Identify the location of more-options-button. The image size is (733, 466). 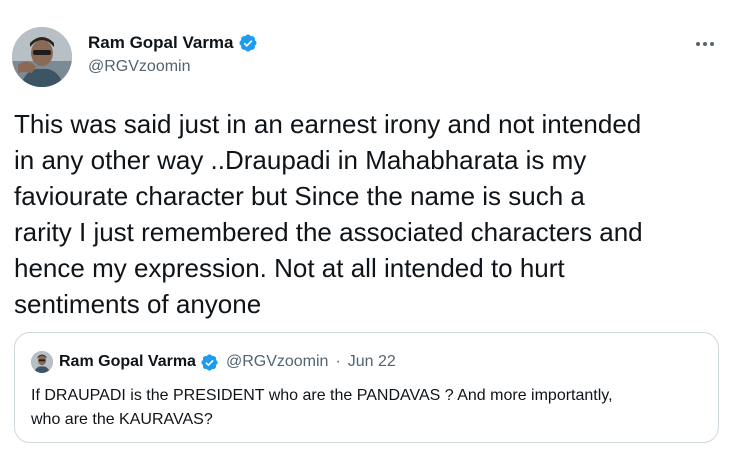
(705, 44).